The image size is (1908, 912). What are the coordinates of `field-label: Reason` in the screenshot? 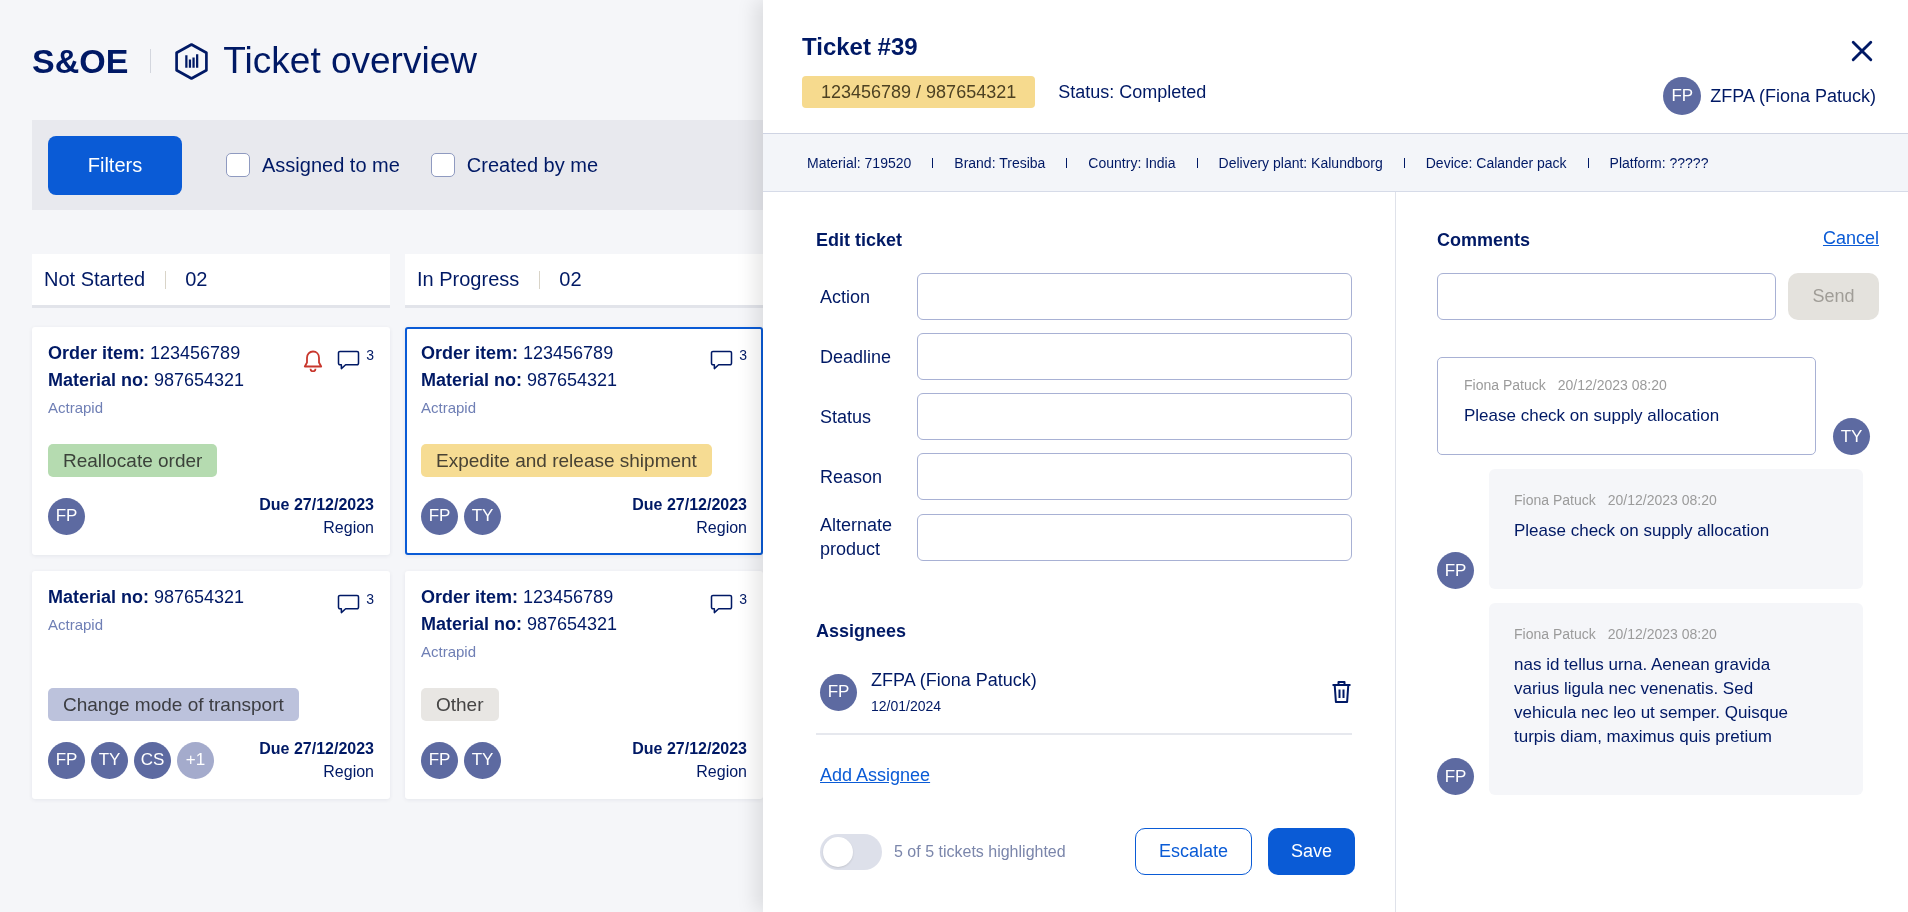 It's located at (851, 477).